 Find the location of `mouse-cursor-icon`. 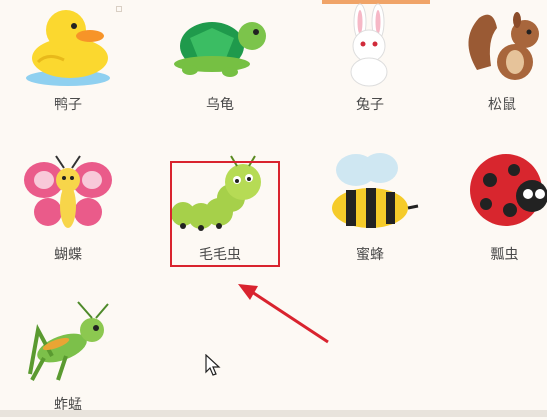

mouse-cursor-icon is located at coordinates (213, 365).